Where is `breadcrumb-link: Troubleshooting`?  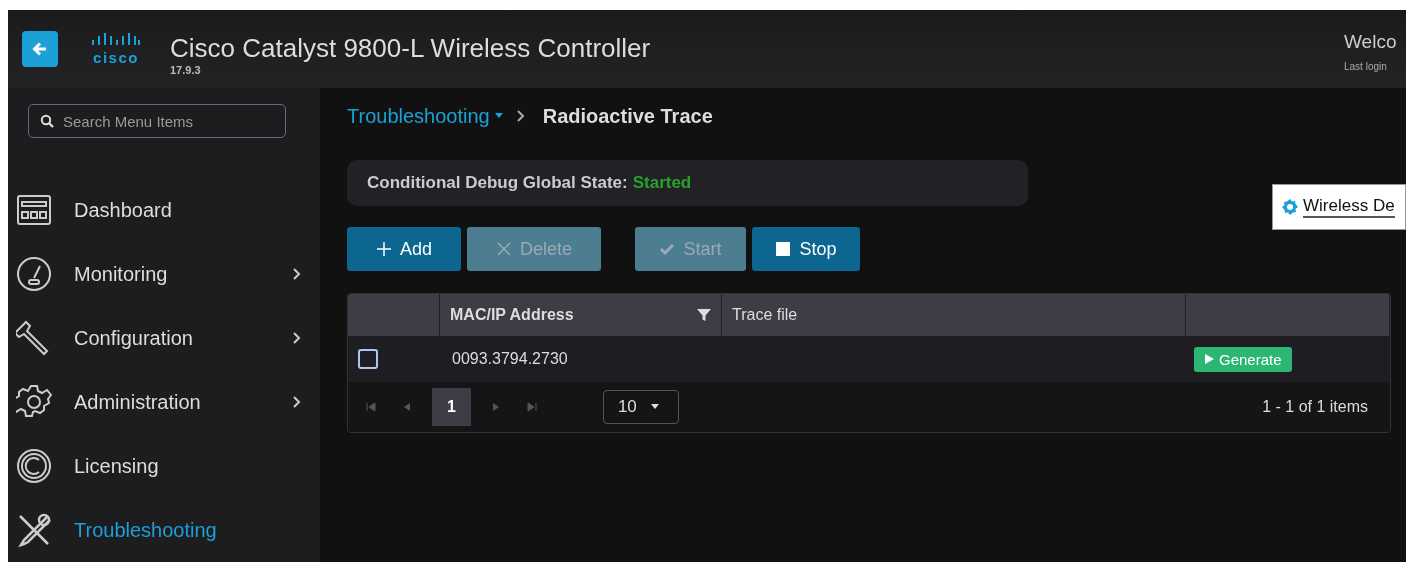
breadcrumb-link: Troubleshooting is located at coordinates (418, 116).